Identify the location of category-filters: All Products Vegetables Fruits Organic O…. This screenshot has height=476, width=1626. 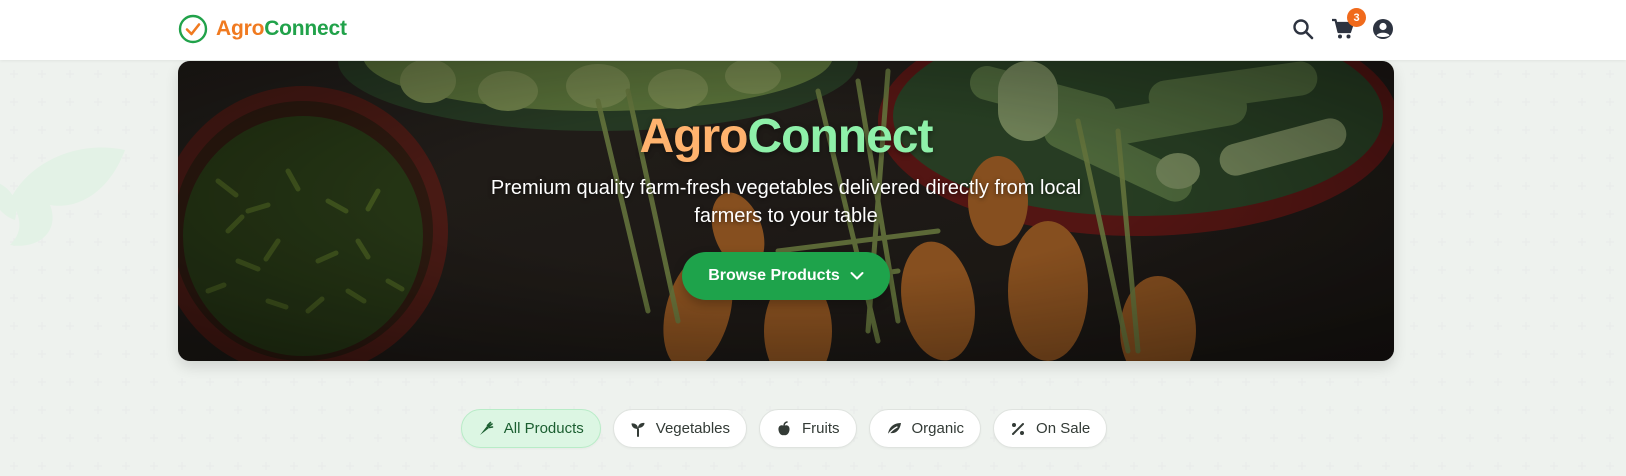
(813, 428).